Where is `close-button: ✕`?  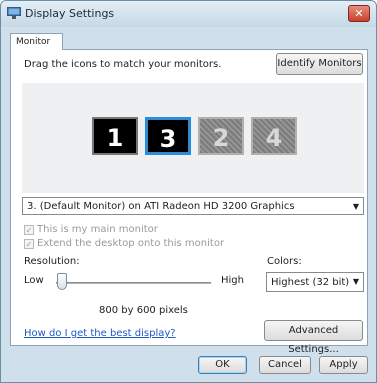 close-button: ✕ is located at coordinates (359, 13).